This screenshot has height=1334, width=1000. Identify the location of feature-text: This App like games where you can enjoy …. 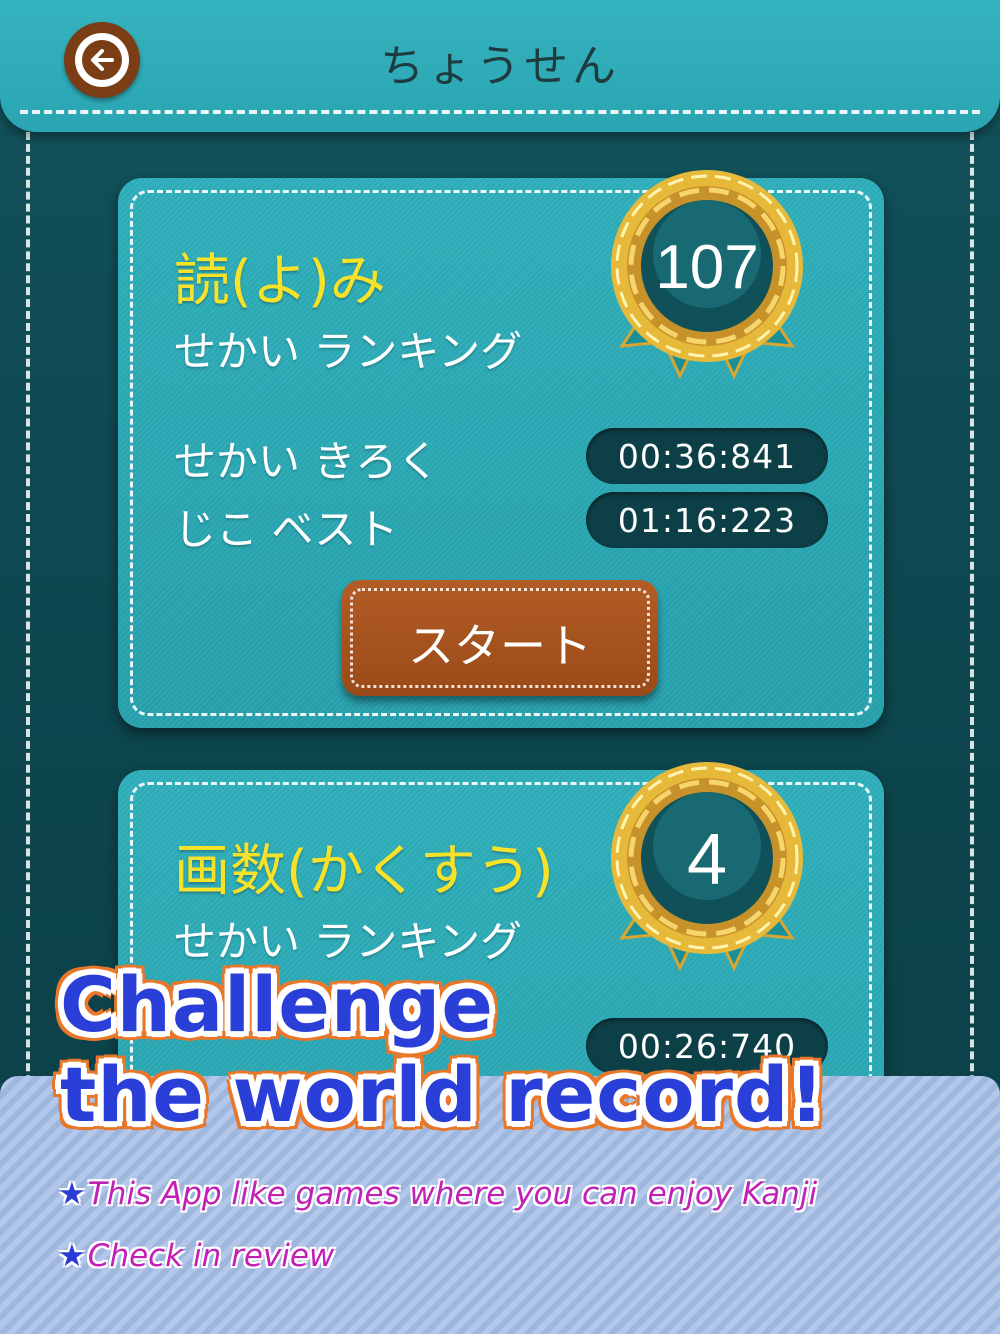
(452, 1194).